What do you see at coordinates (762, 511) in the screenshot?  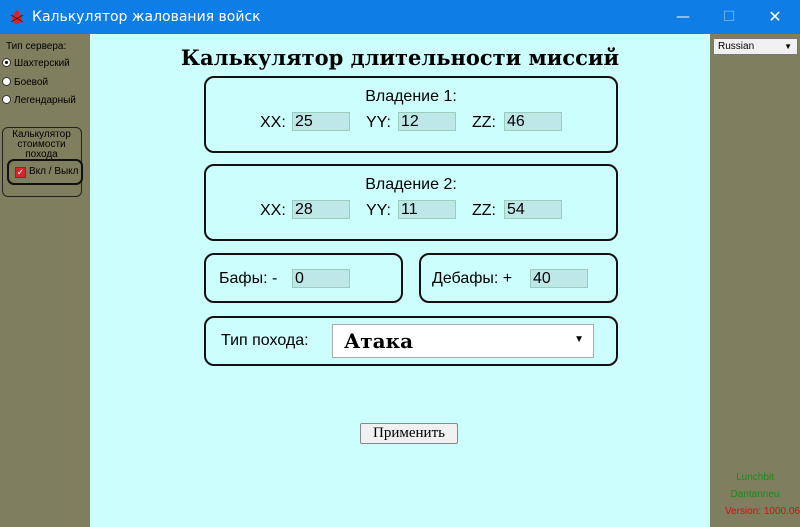 I see `version-label: Version: 1000.06` at bounding box center [762, 511].